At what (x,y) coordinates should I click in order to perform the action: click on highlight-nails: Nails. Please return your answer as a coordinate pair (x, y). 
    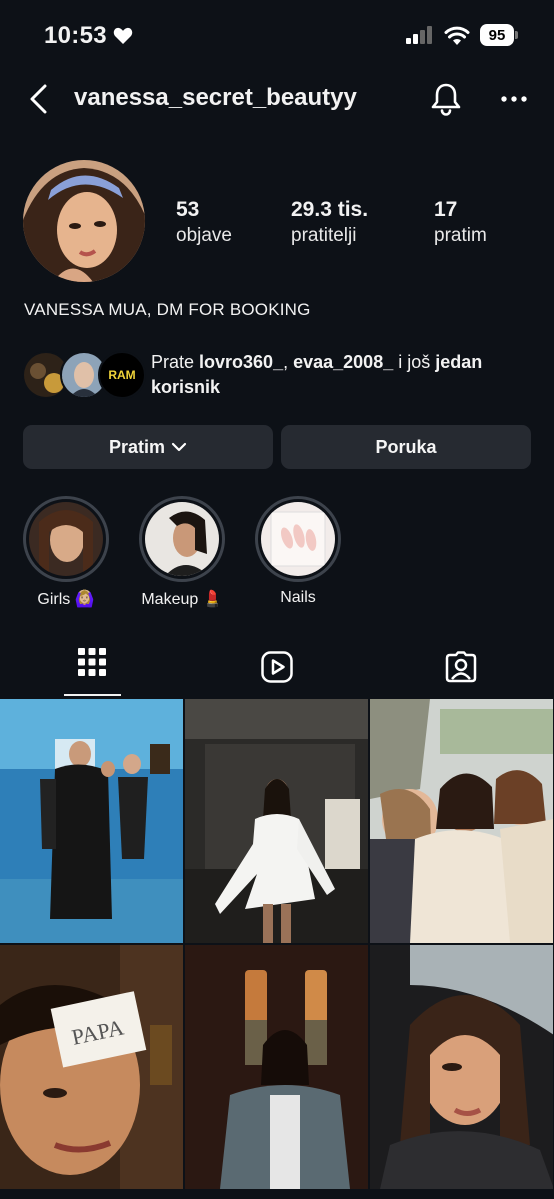
    Looking at the image, I should click on (298, 551).